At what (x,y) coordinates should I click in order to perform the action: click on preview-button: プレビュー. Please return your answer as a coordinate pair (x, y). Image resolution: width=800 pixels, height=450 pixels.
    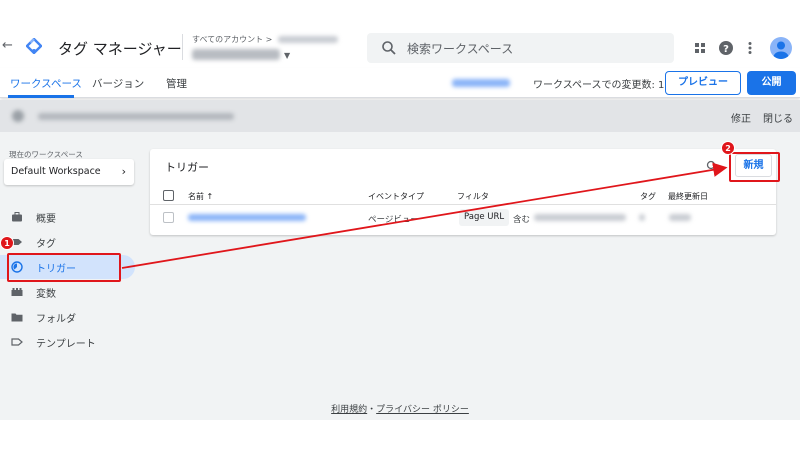
    Looking at the image, I should click on (703, 83).